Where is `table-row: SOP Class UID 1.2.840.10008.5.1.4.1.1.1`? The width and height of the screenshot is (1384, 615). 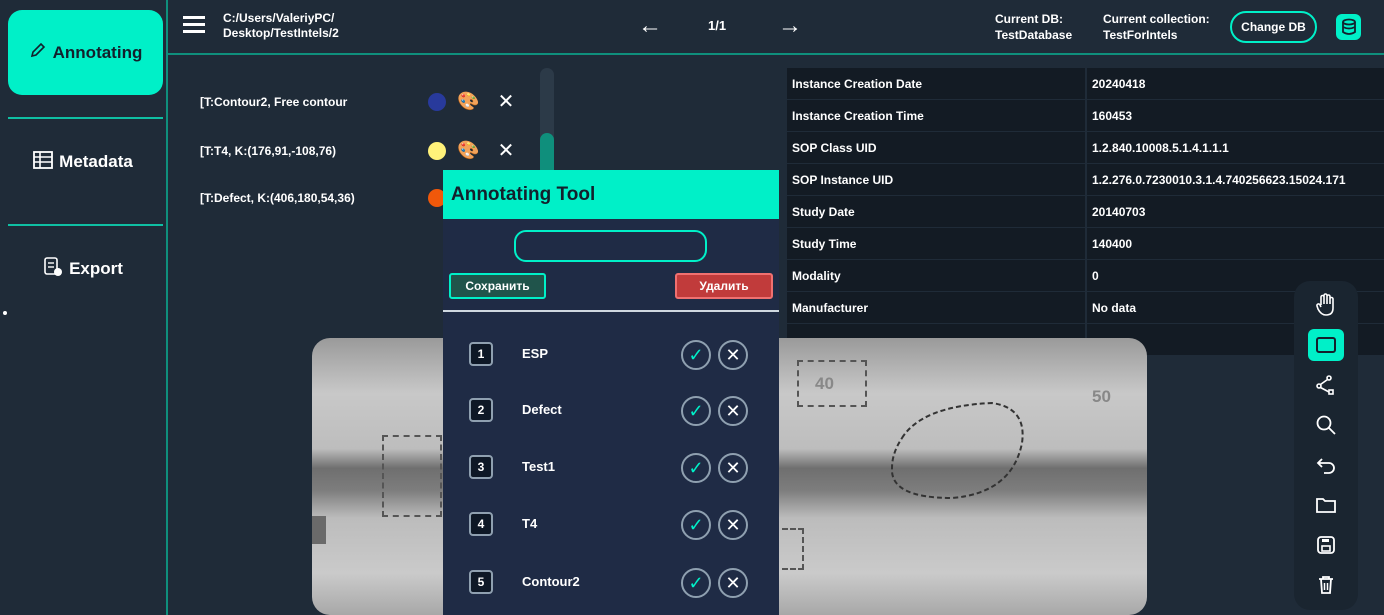
table-row: SOP Class UID 1.2.840.10008.5.1.4.1.1.1 is located at coordinates (1085, 148).